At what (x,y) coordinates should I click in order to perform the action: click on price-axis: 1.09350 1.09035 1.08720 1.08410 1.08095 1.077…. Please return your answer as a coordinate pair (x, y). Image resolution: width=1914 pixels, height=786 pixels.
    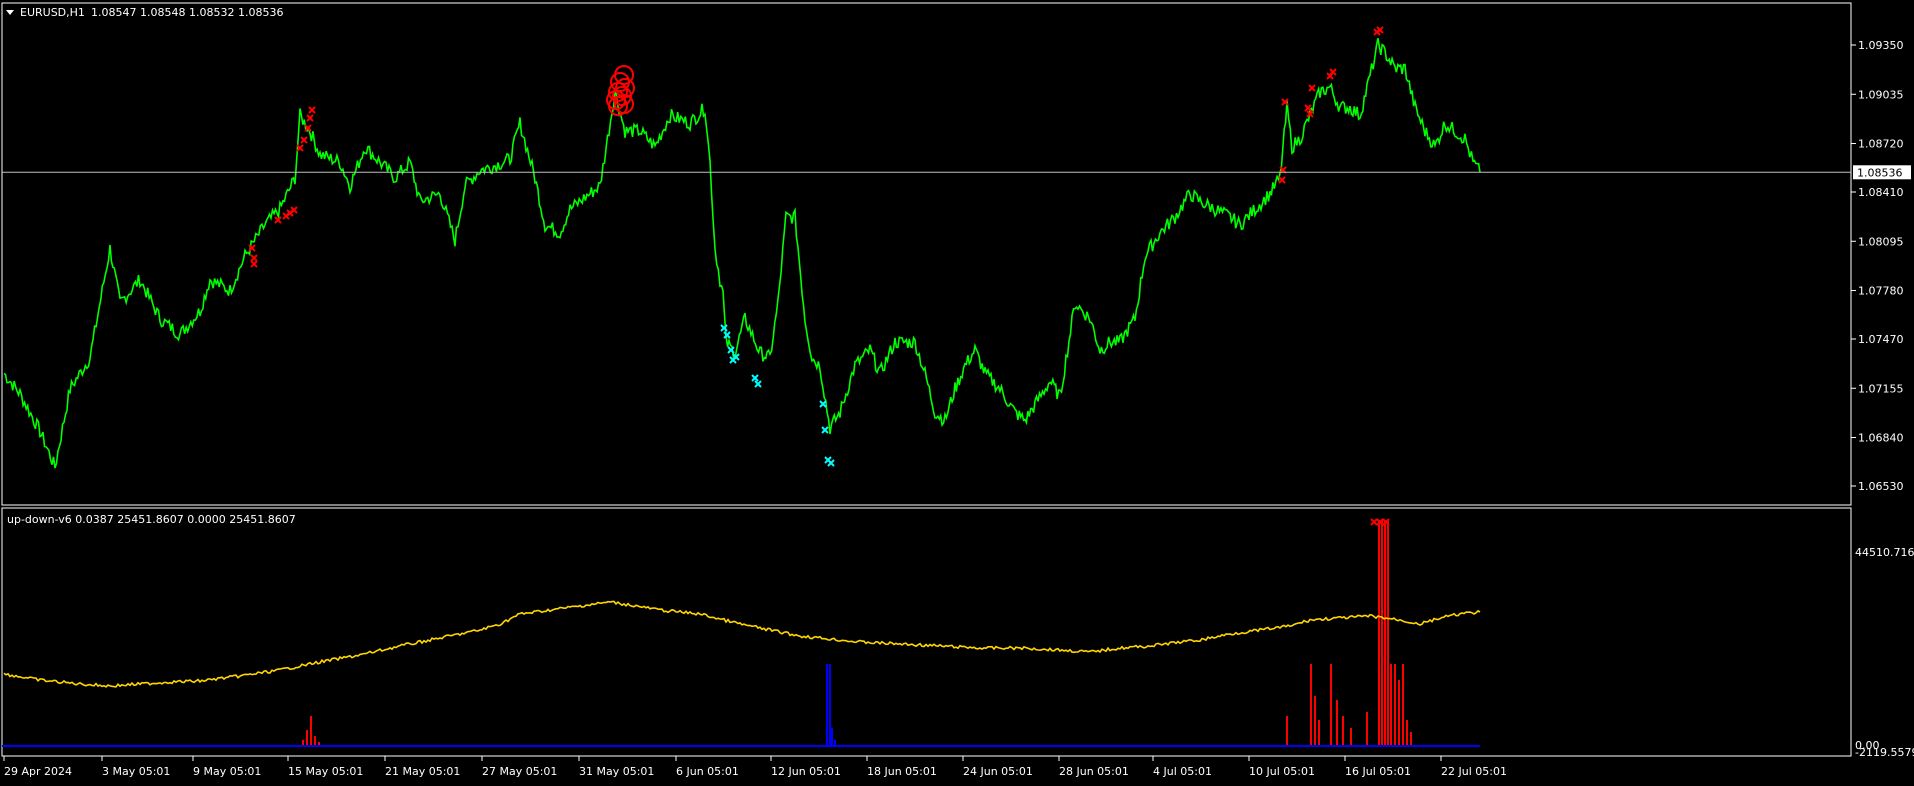
    Looking at the image, I should click on (1877, 266).